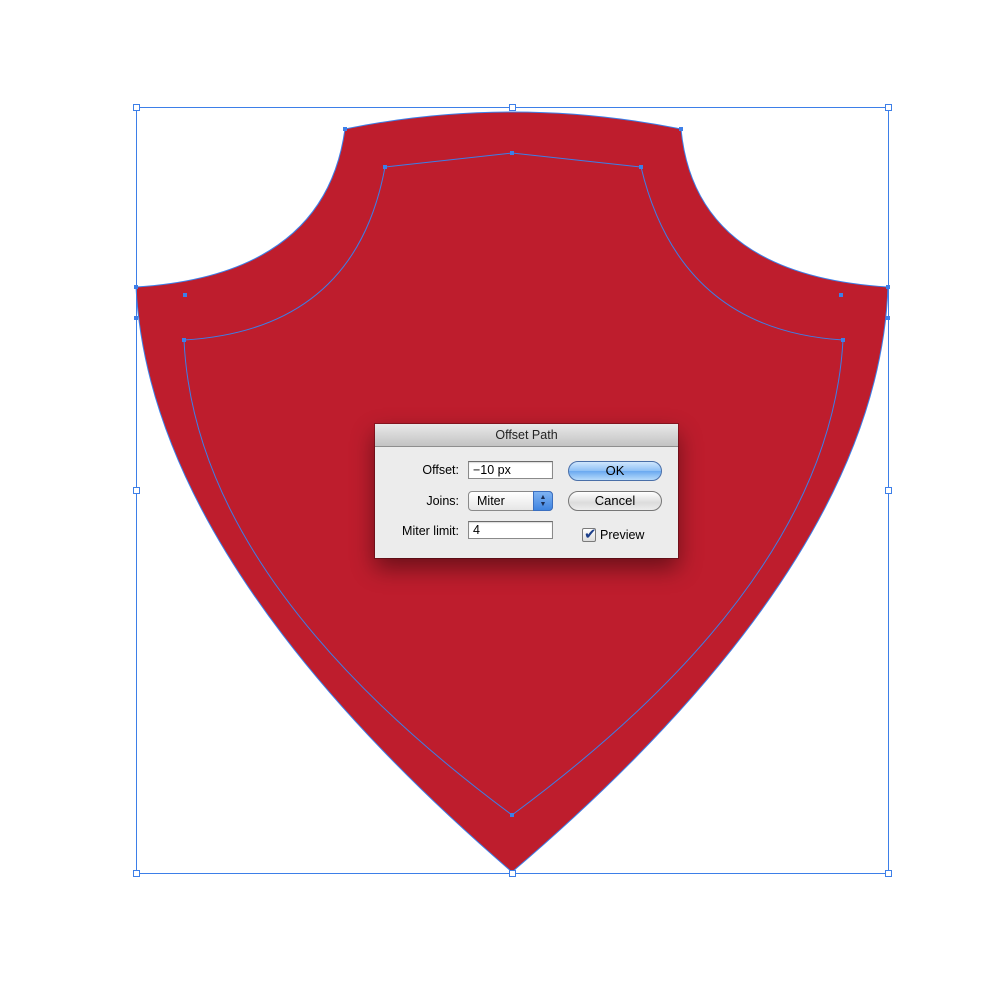 The image size is (1000, 1000). What do you see at coordinates (512, 107) in the screenshot?
I see `handle-top-center` at bounding box center [512, 107].